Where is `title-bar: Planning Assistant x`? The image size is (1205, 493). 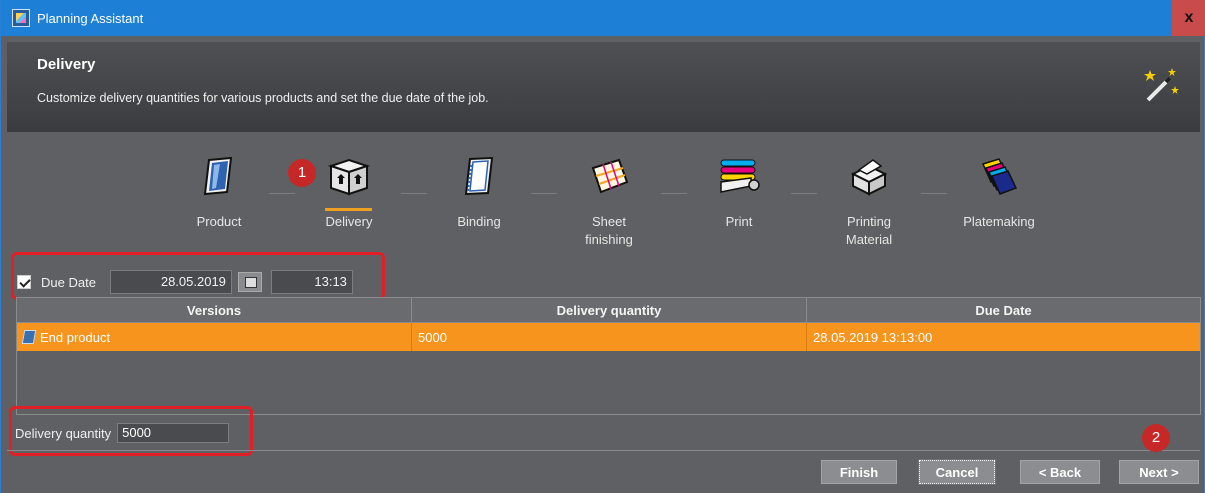 title-bar: Planning Assistant x is located at coordinates (603, 18).